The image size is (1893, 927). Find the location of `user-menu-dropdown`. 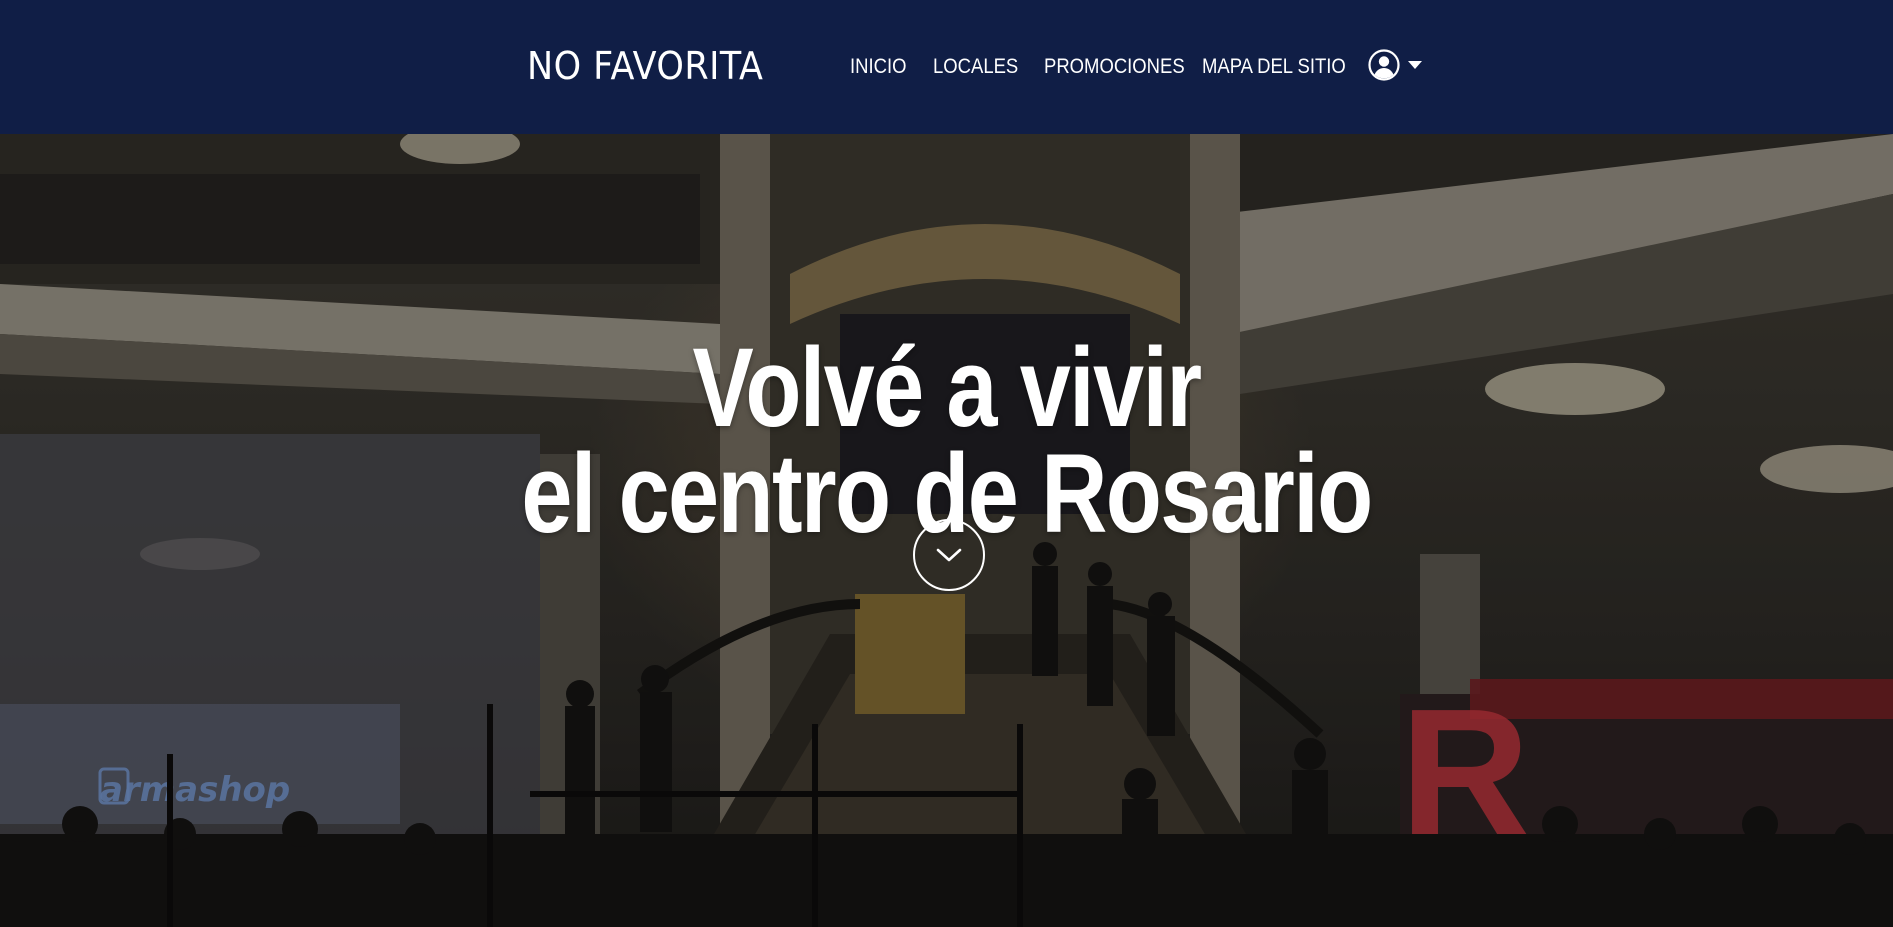

user-menu-dropdown is located at coordinates (1397, 65).